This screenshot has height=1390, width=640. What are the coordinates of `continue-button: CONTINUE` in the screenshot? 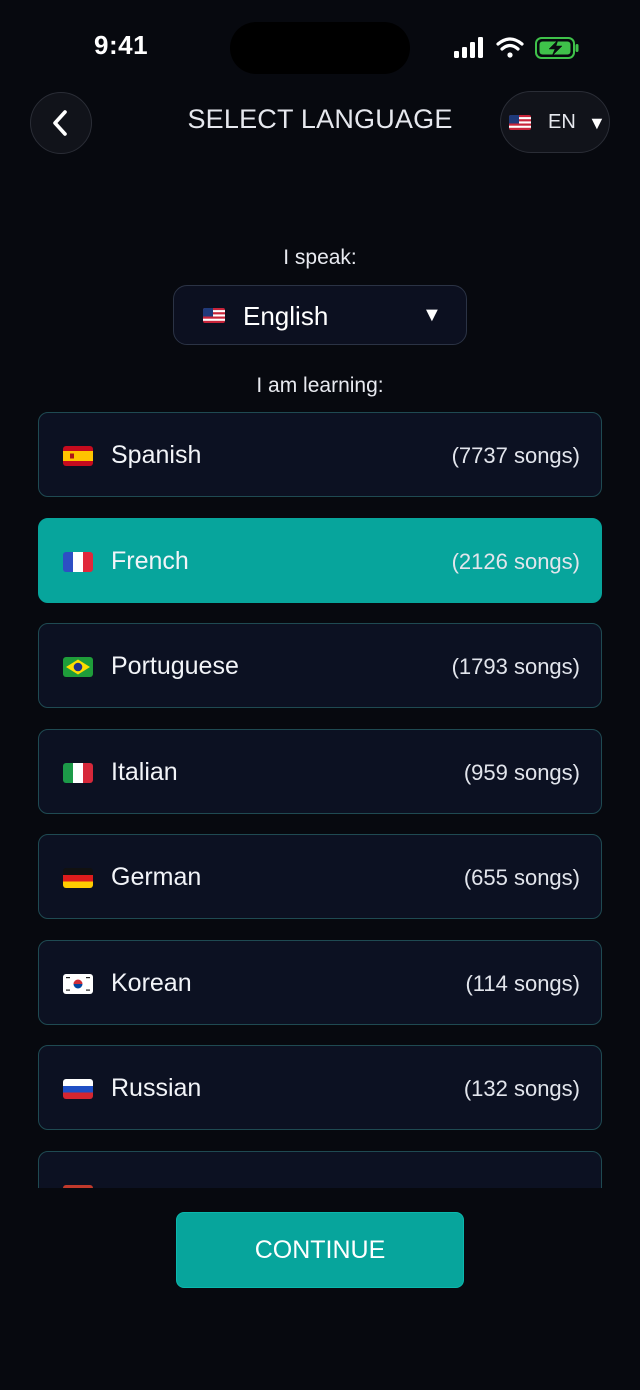 It's located at (320, 1250).